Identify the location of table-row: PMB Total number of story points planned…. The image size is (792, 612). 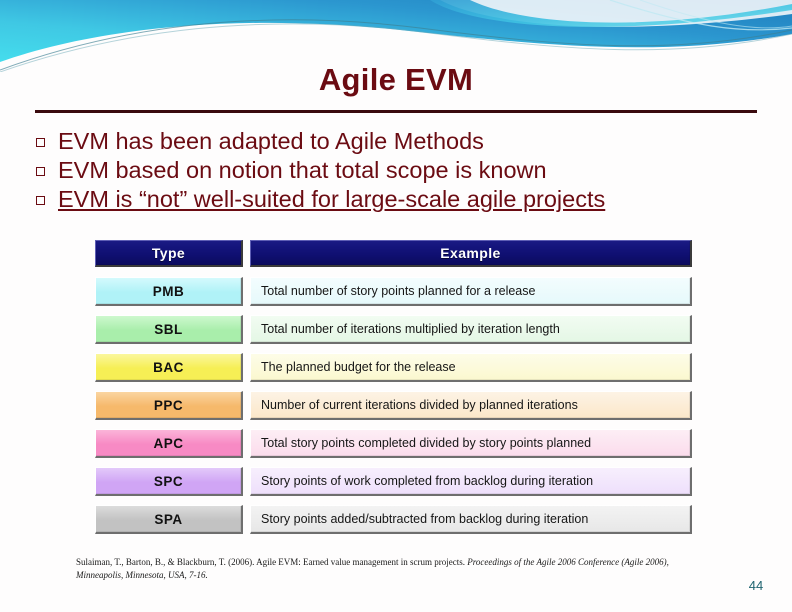
(393, 291).